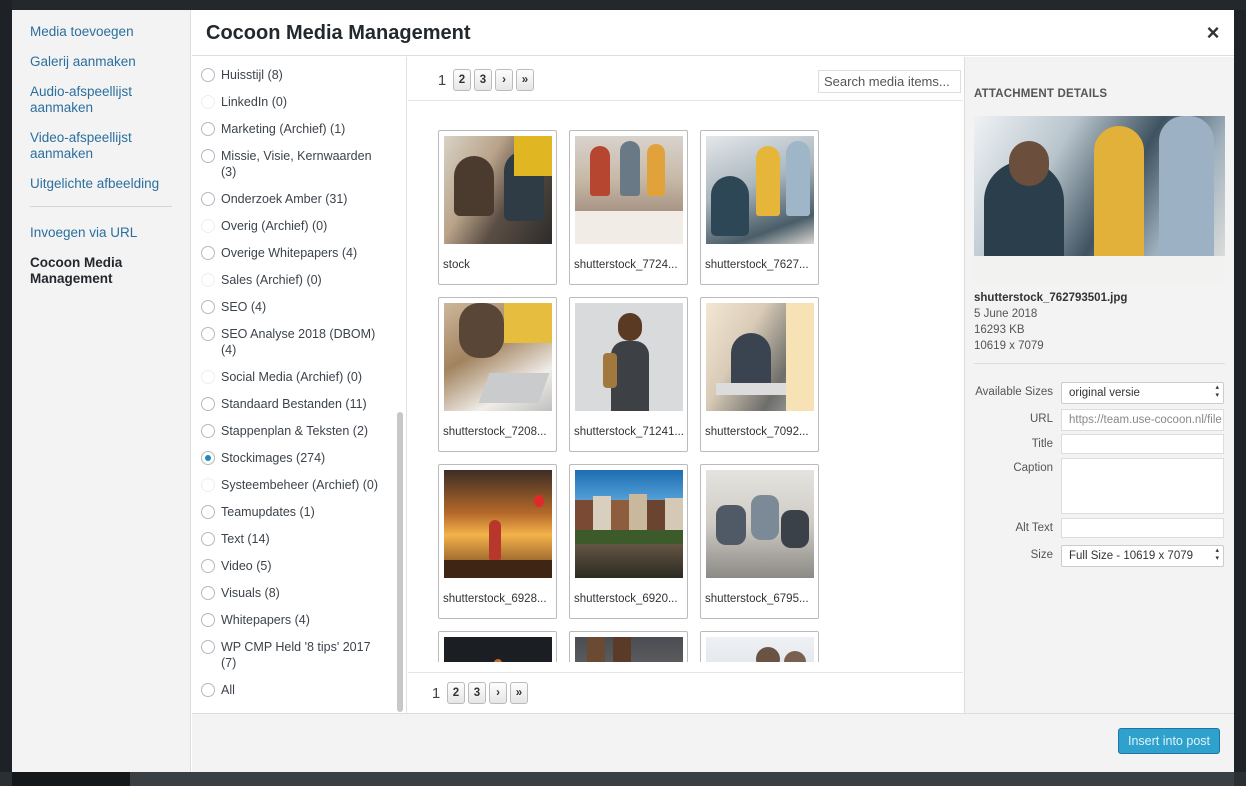 The height and width of the screenshot is (786, 1246). I want to click on photo-office-chairs-icon, so click(760, 524).